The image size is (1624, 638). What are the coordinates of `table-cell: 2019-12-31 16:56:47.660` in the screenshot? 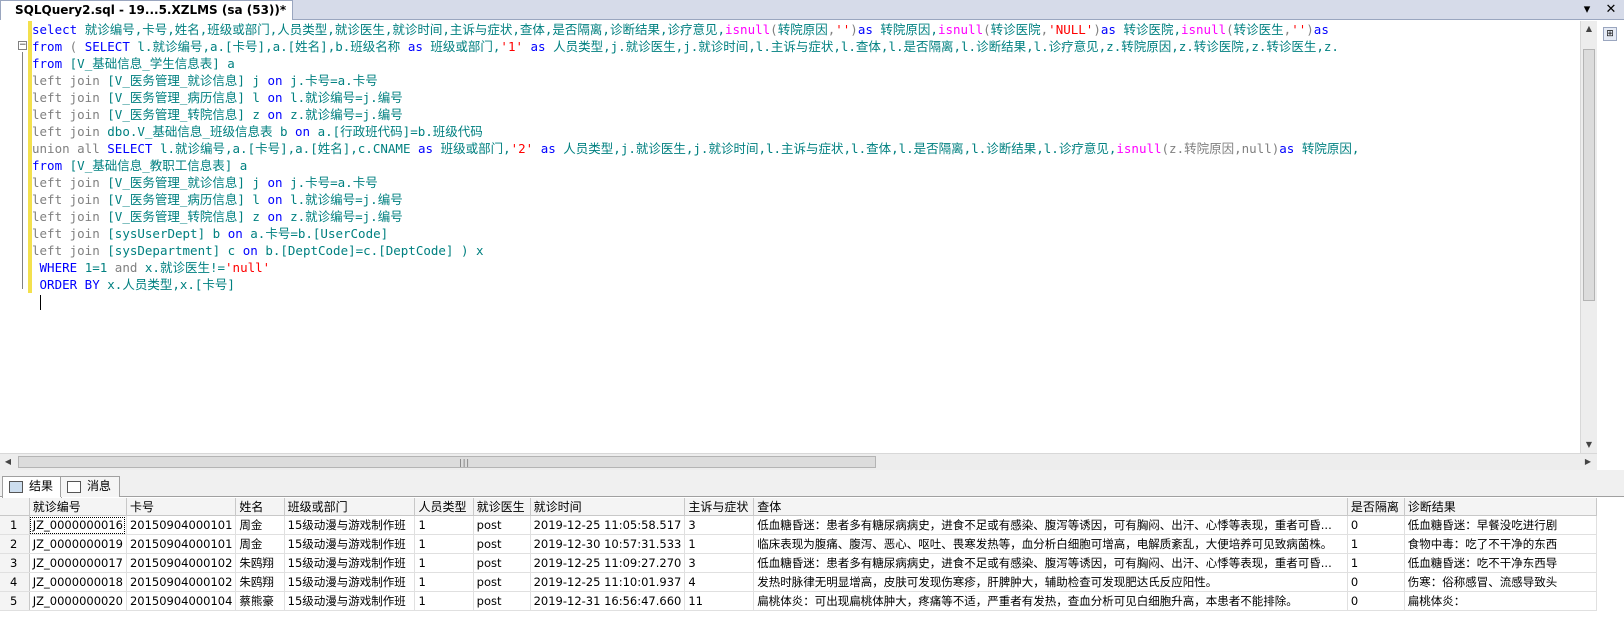 It's located at (608, 601).